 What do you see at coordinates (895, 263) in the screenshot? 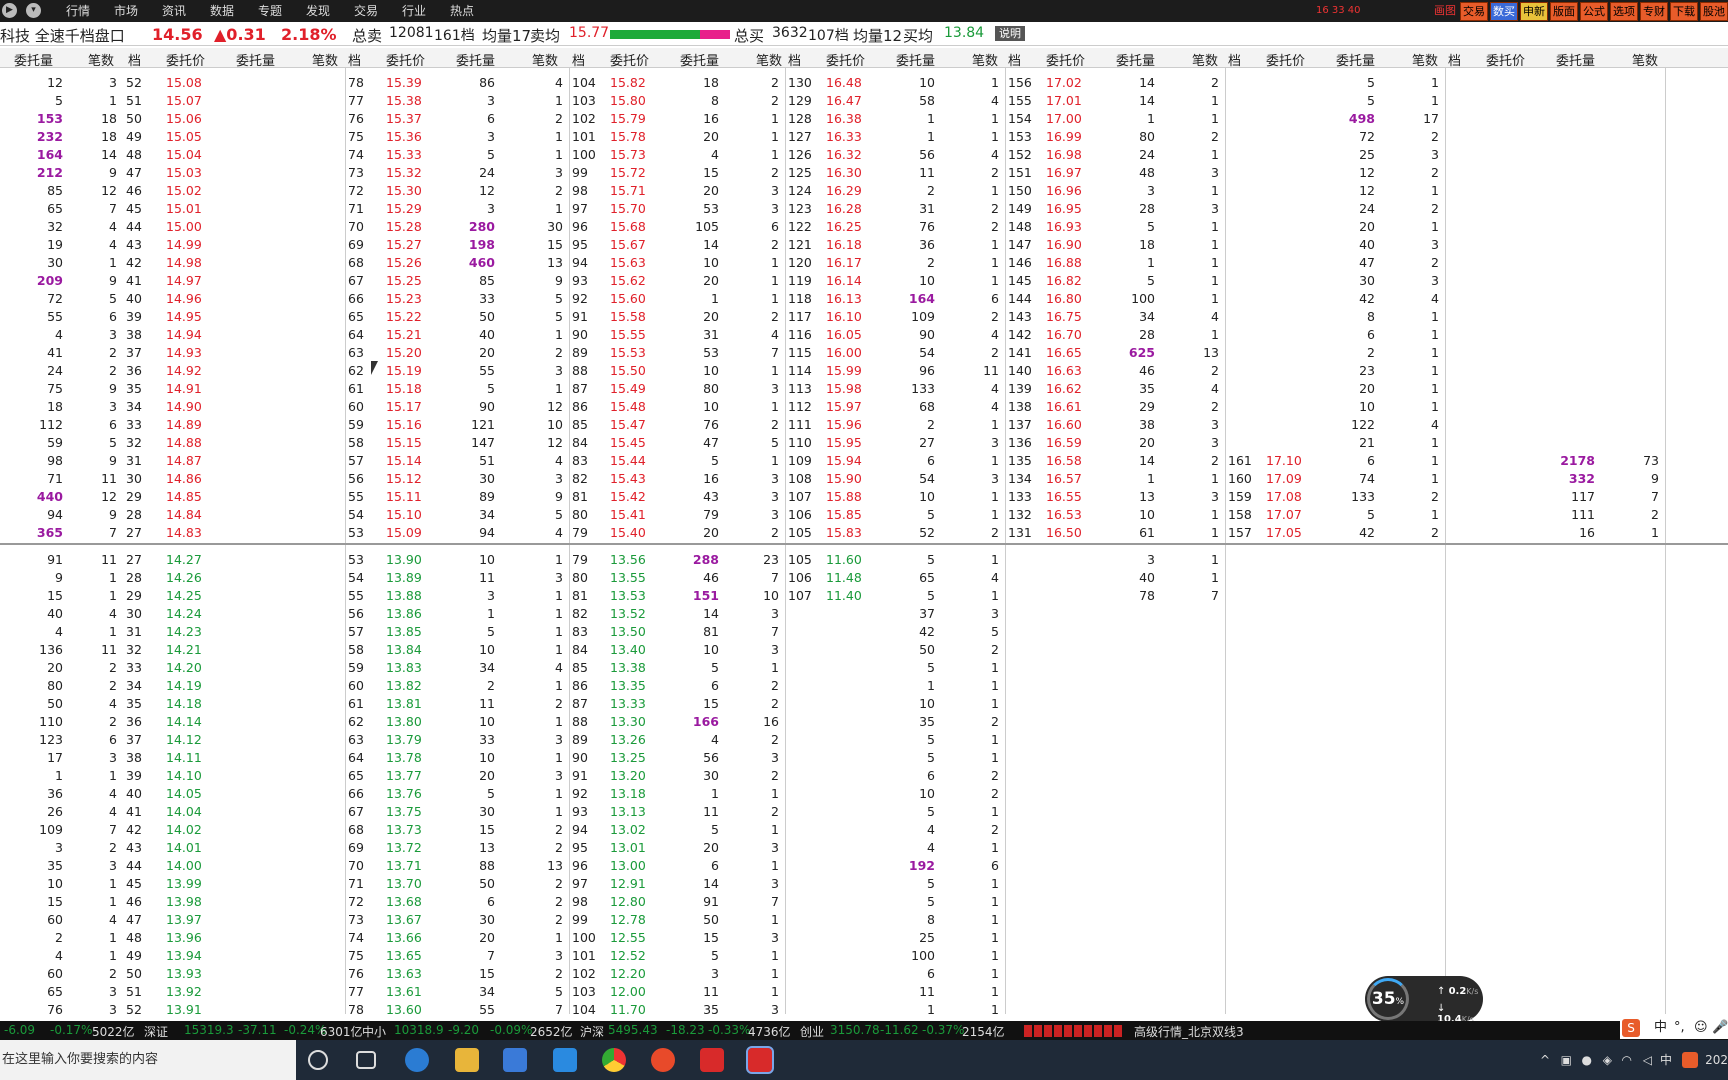
I see `sell-level-row: 120 16.17 2 1` at bounding box center [895, 263].